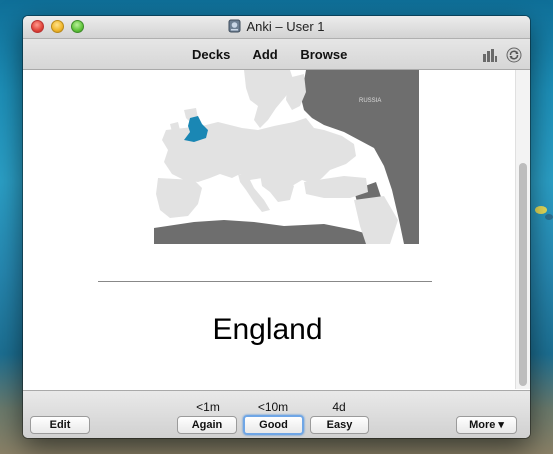 This screenshot has width=553, height=454. I want to click on browse-link: Browse, so click(323, 54).